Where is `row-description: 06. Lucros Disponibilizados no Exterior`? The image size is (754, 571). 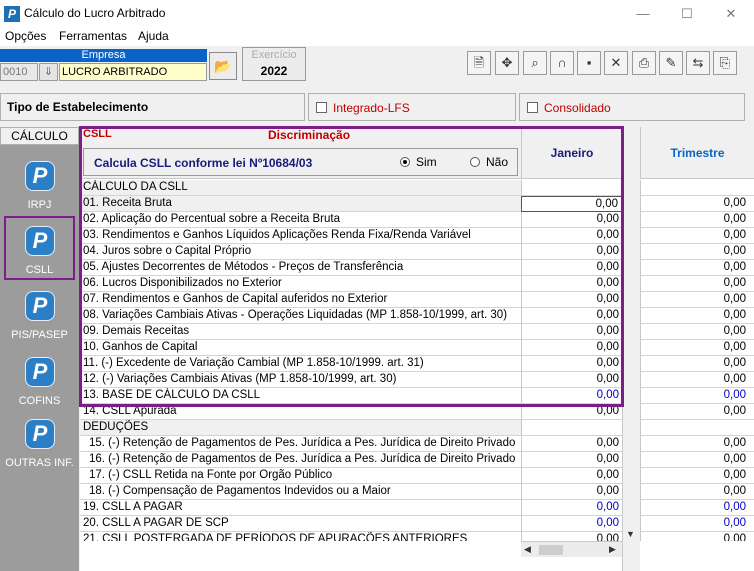
row-description: 06. Lucros Disponibilizados no Exterior is located at coordinates (300, 284).